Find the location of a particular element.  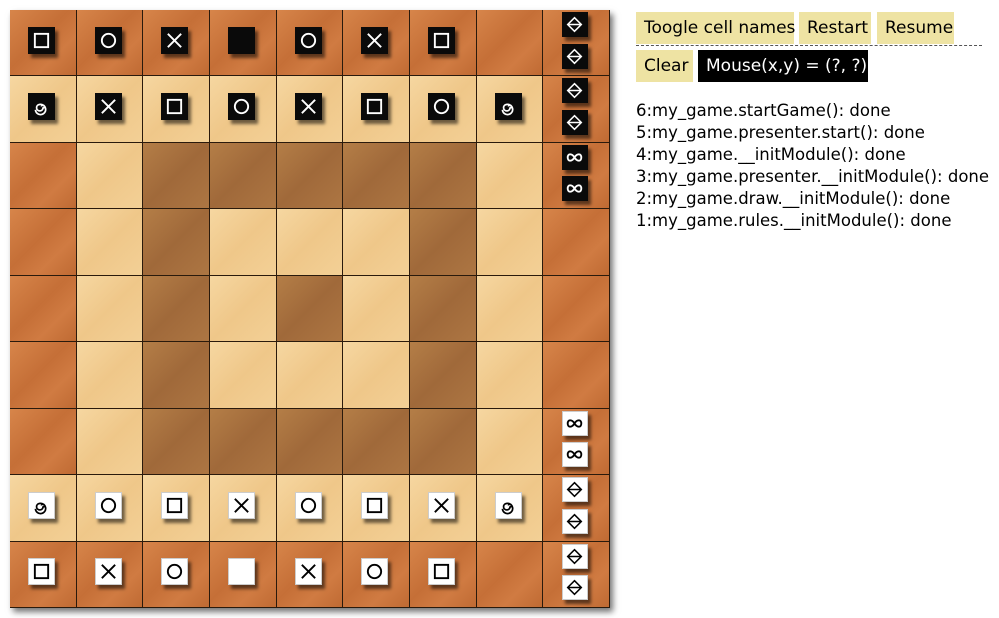

square-icon is located at coordinates (174, 505).